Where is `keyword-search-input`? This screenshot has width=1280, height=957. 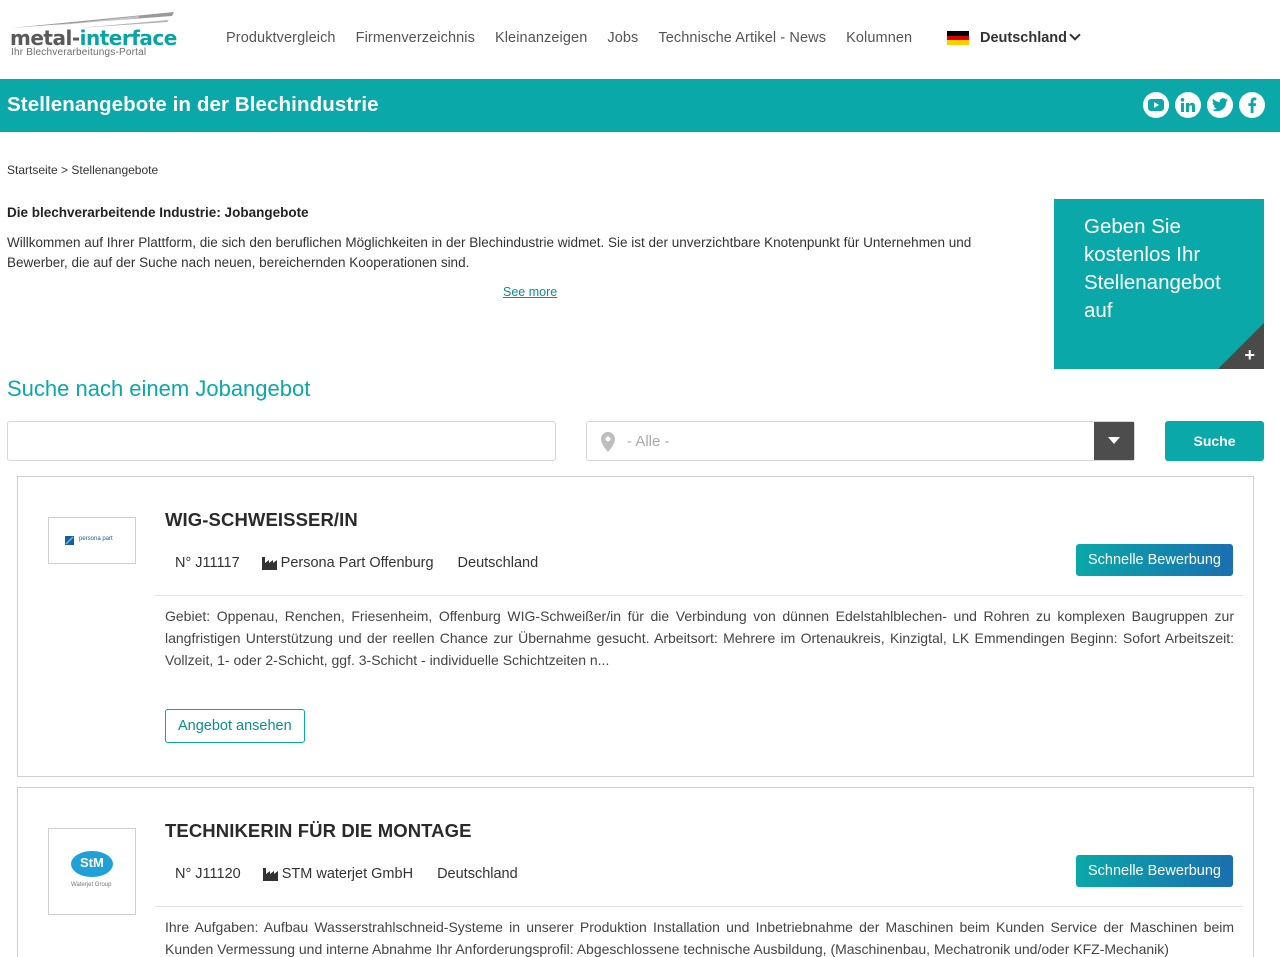
keyword-search-input is located at coordinates (281, 441).